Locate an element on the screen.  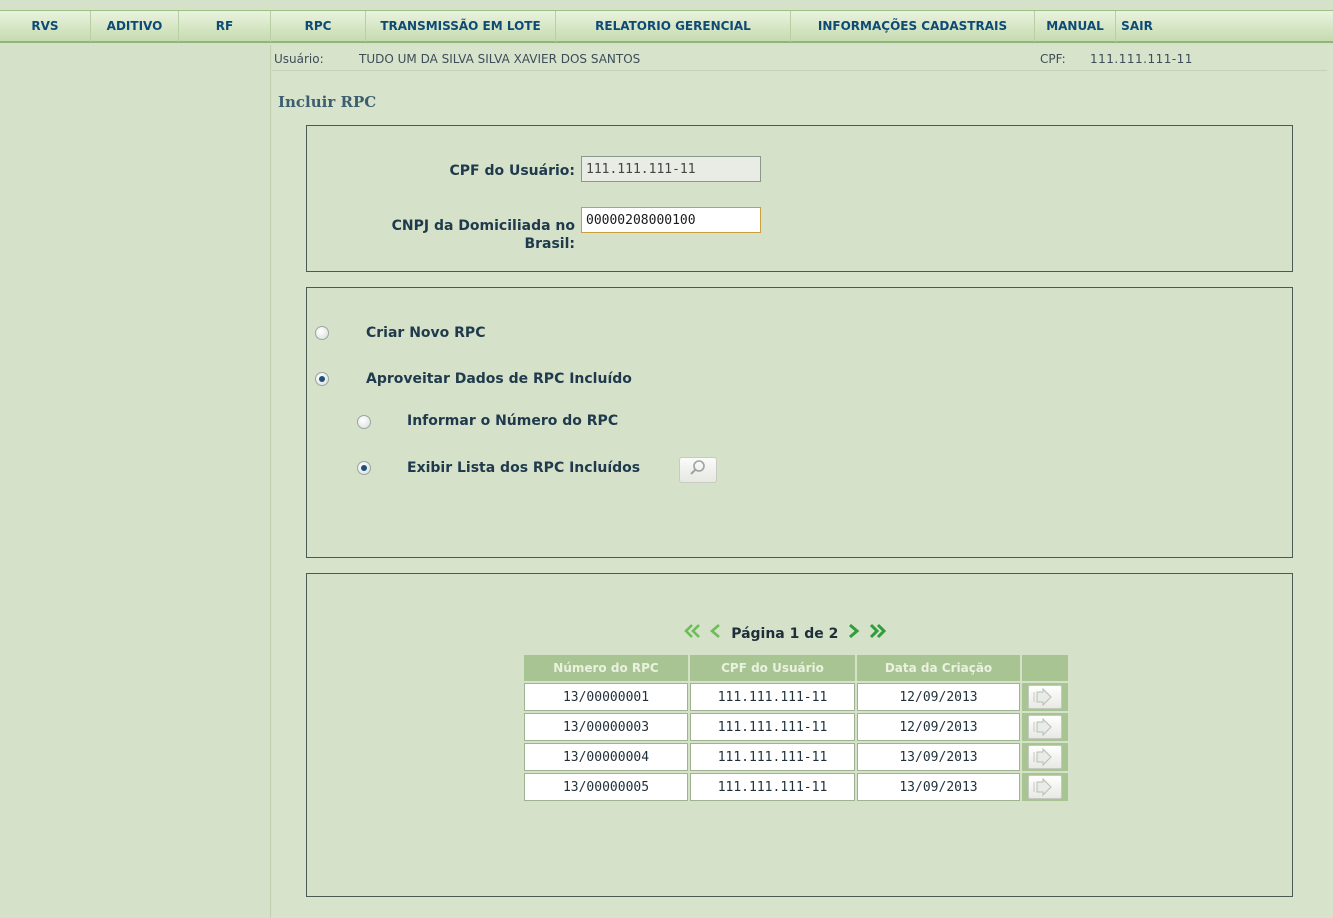
last-page-icon is located at coordinates (877, 633).